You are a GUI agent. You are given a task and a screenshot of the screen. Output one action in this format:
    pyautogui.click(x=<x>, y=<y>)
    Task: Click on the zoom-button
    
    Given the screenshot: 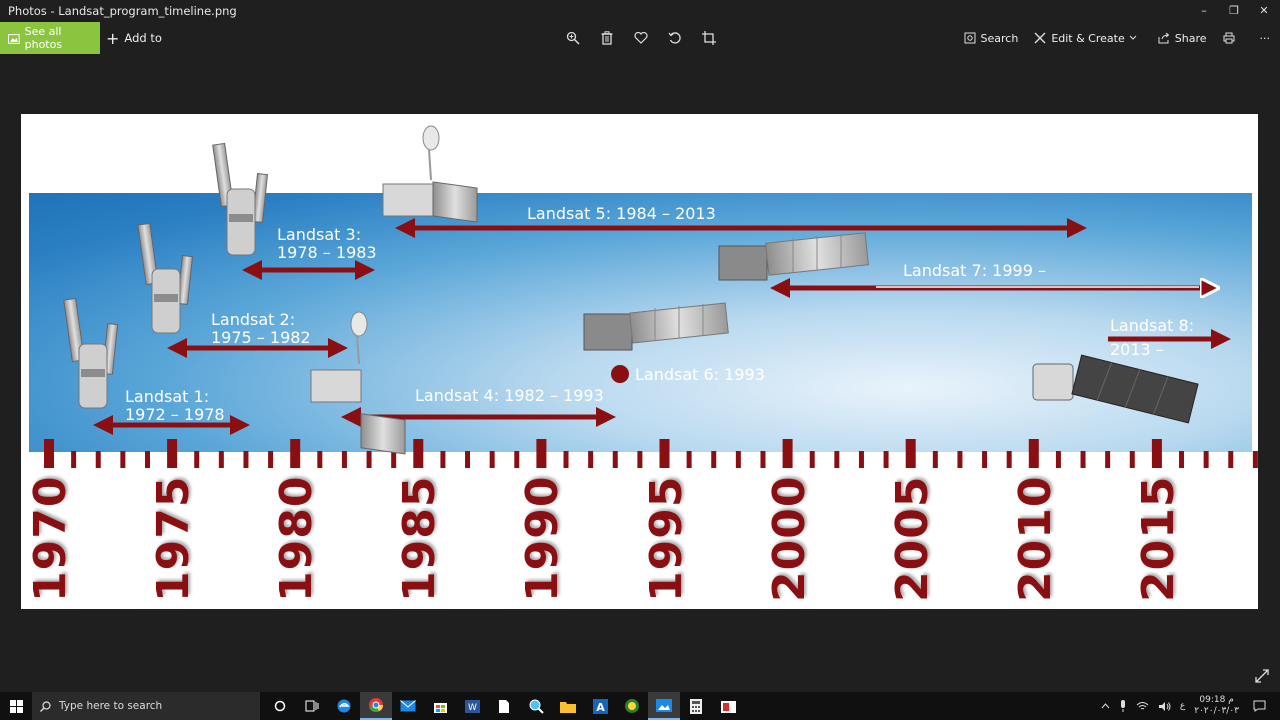 What is the action you would take?
    pyautogui.click(x=573, y=38)
    